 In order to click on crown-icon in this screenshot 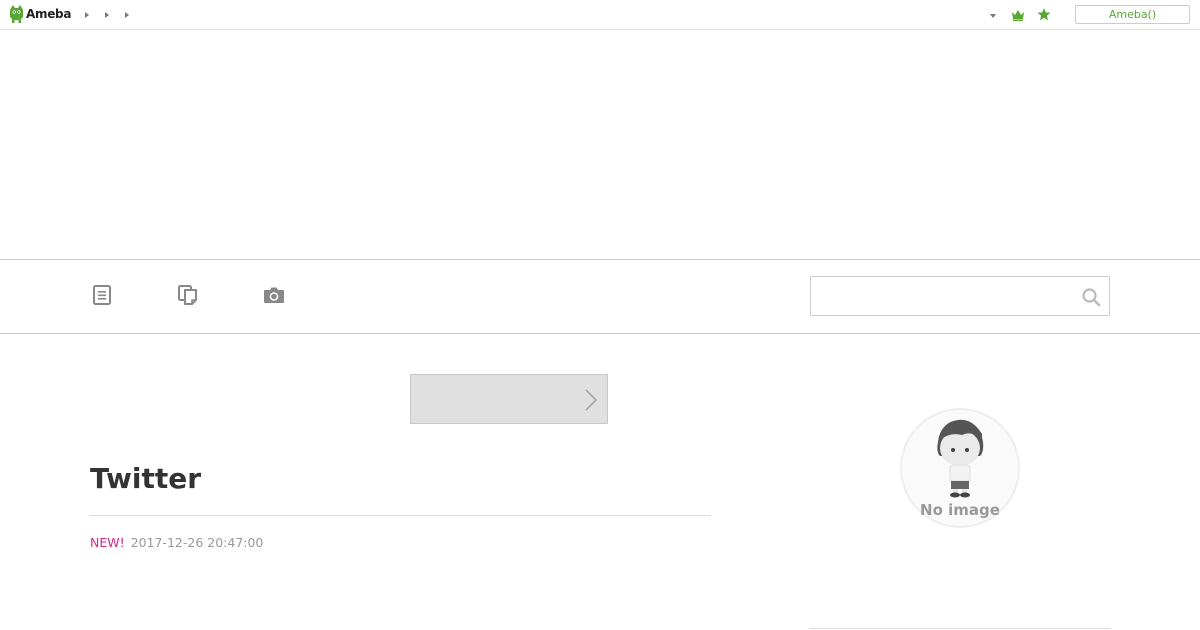, I will do `click(1018, 15)`.